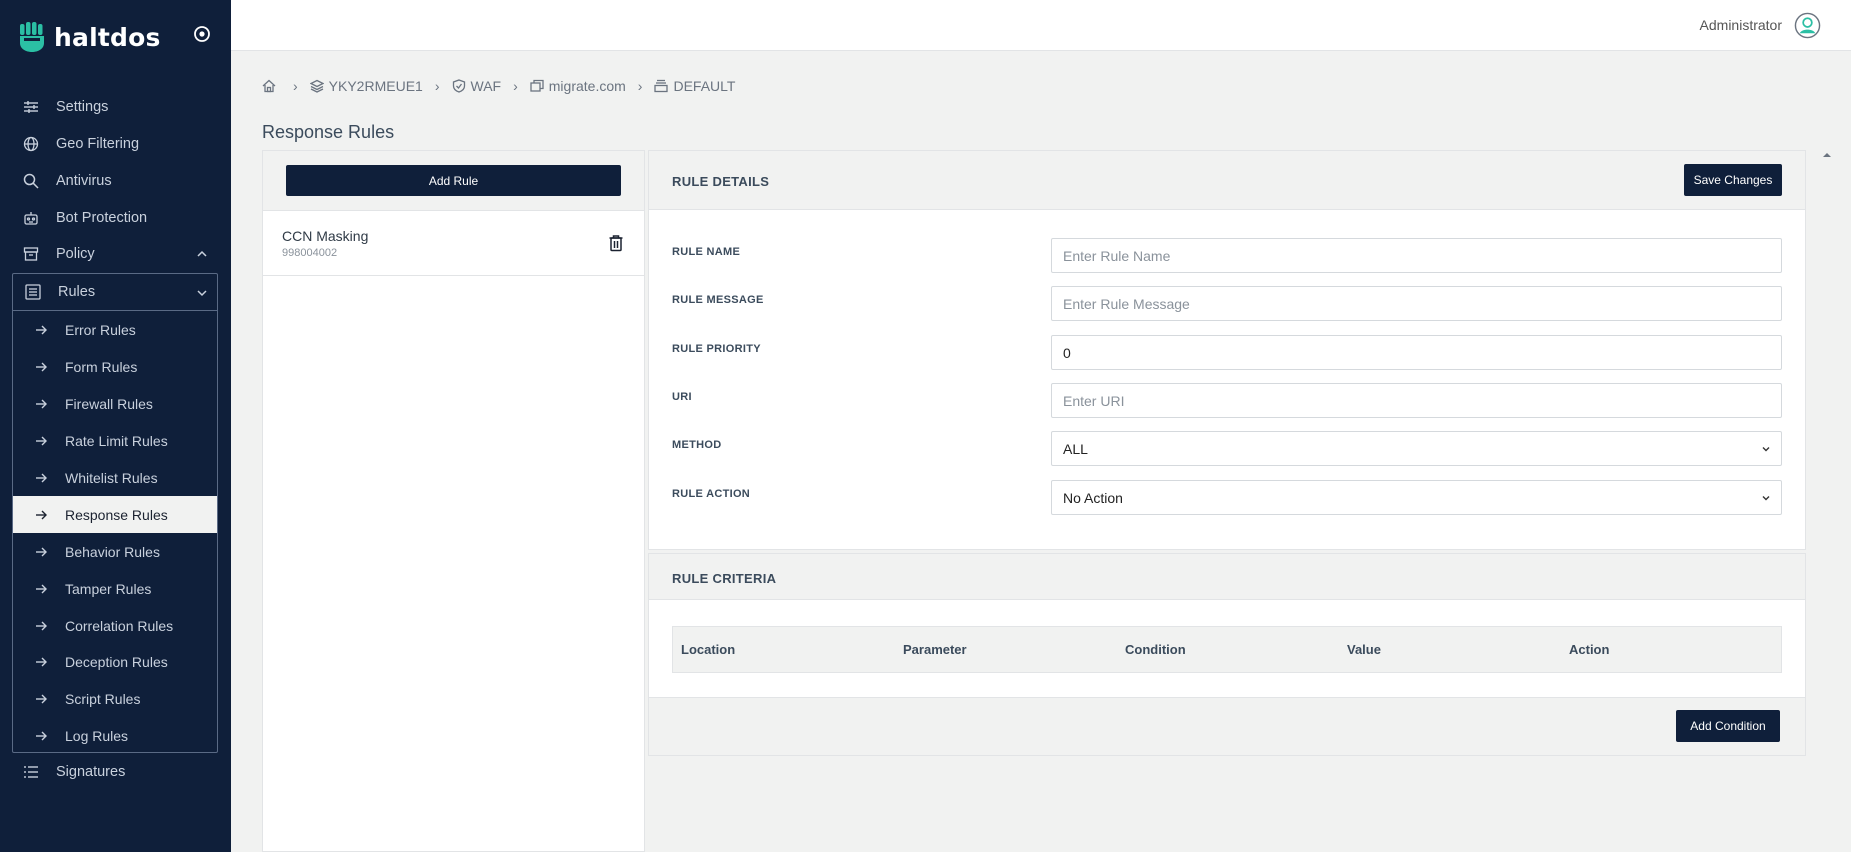 Image resolution: width=1851 pixels, height=852 pixels. What do you see at coordinates (316, 86) in the screenshot?
I see `layers-icon` at bounding box center [316, 86].